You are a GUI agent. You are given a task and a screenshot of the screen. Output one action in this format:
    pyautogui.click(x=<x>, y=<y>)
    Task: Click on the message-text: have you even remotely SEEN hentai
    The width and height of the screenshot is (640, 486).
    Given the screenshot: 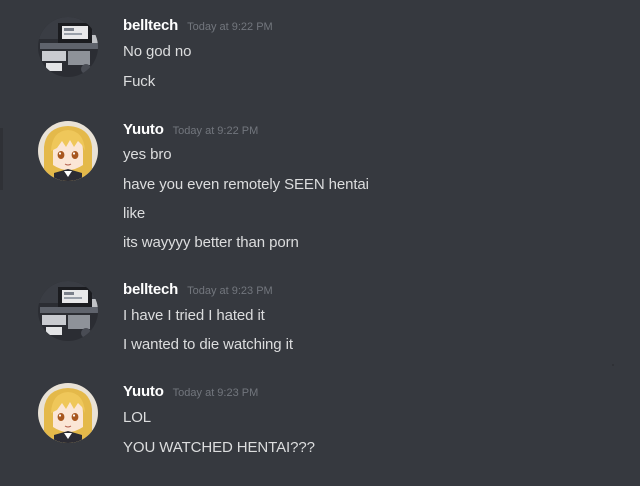 What is the action you would take?
    pyautogui.click(x=246, y=184)
    